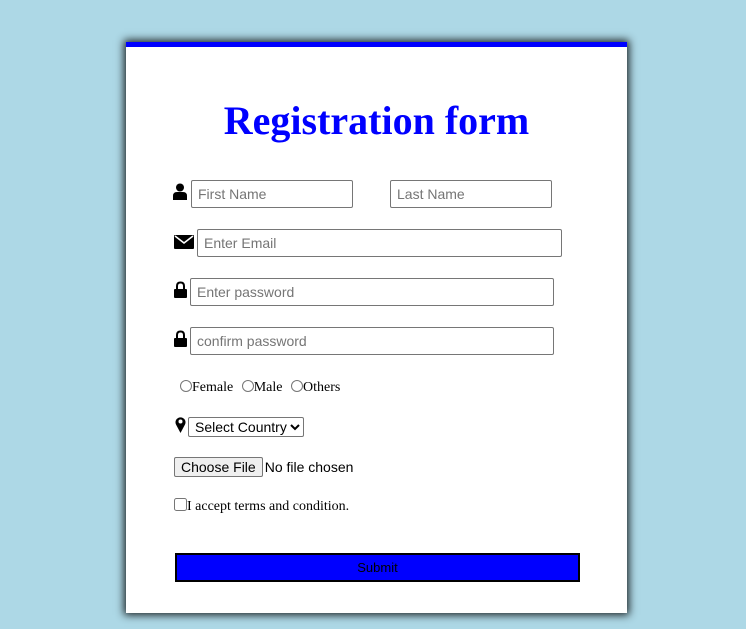  What do you see at coordinates (180, 424) in the screenshot?
I see `map-marker-icon` at bounding box center [180, 424].